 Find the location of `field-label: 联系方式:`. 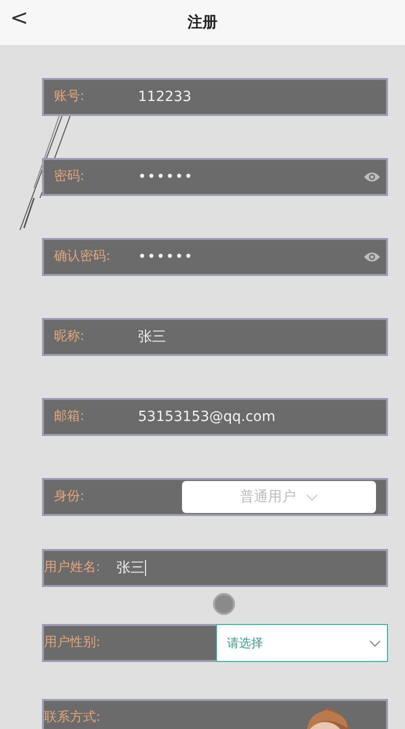

field-label: 联系方式: is located at coordinates (72, 718).